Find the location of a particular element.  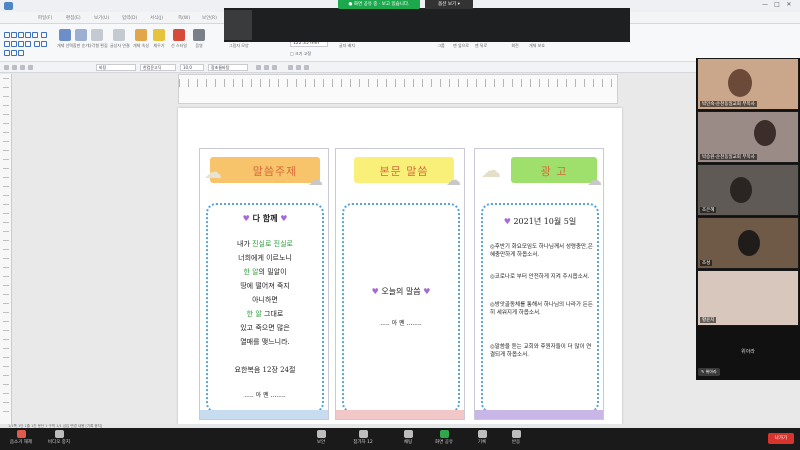

menu-security: 보안(R) is located at coordinates (209, 18).